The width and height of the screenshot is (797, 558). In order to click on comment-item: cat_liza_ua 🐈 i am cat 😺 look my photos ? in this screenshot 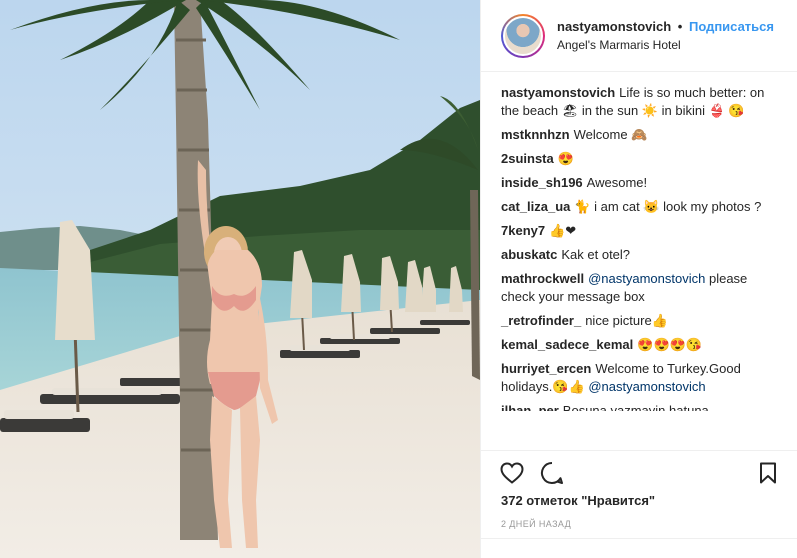, I will do `click(641, 207)`.